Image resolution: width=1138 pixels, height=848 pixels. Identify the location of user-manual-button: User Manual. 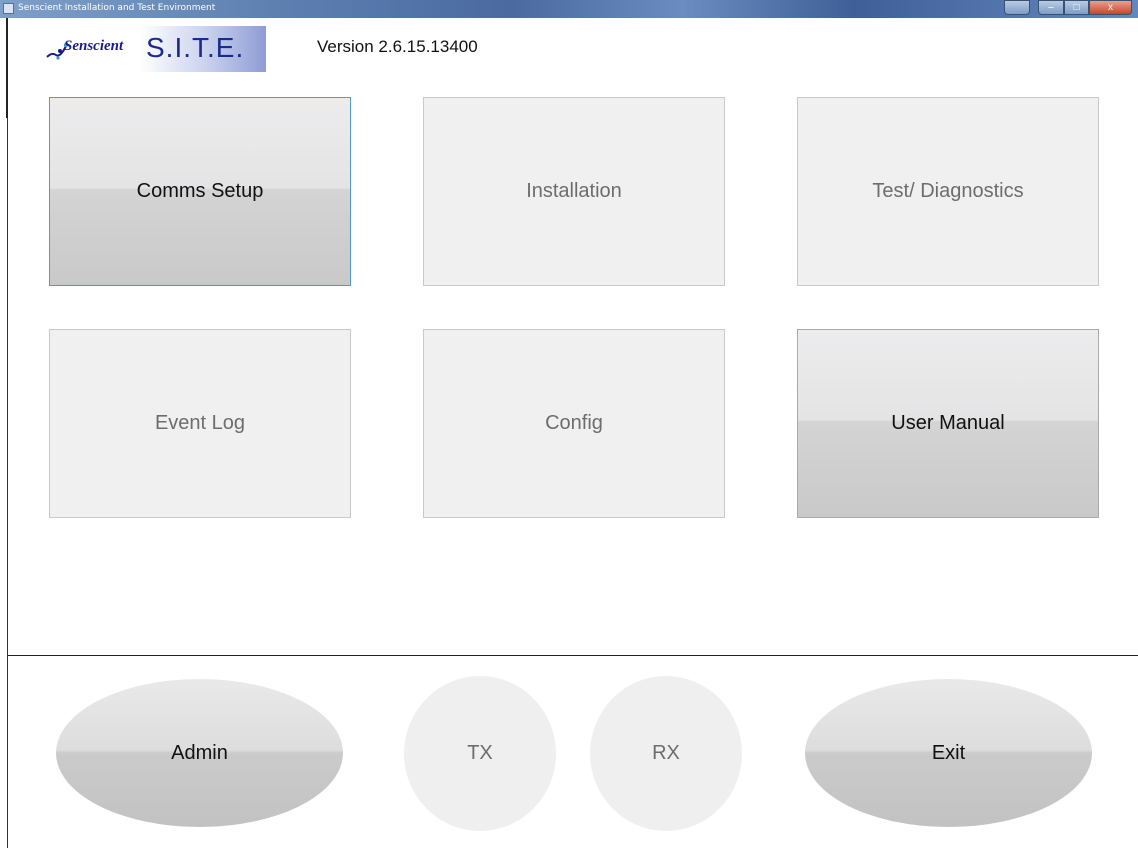
(948, 423).